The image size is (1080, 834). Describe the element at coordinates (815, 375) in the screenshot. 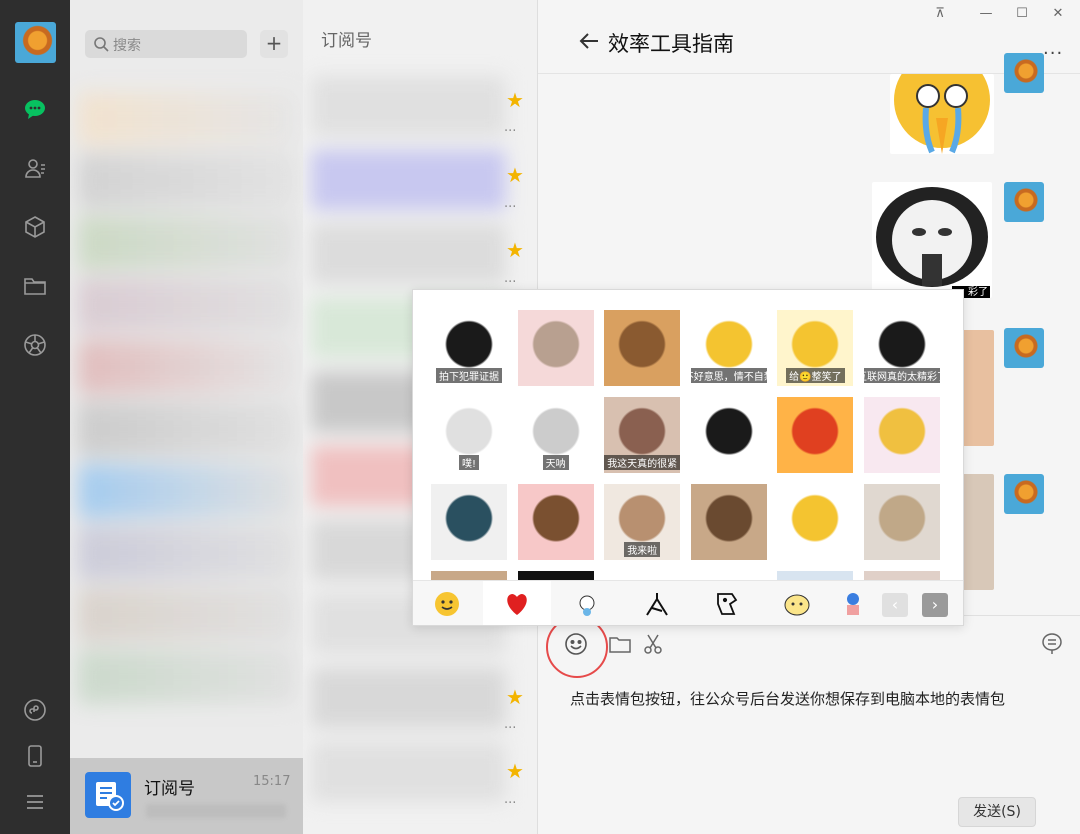

I see `sticker-caption: 给🙂整笑了` at that location.